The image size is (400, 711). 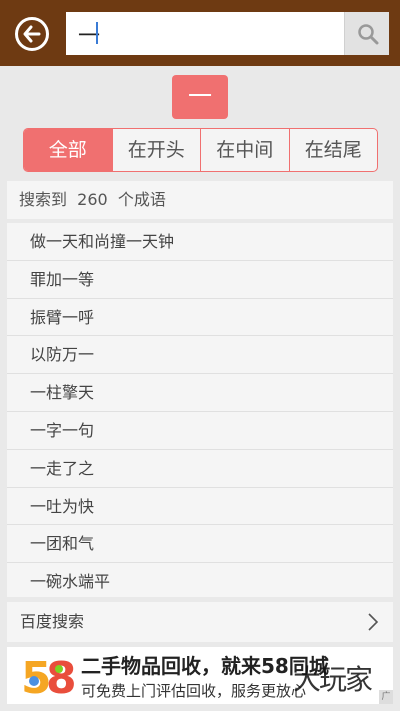 What do you see at coordinates (200, 242) in the screenshot?
I see `list-item: 做一天和尚撞一天钟` at bounding box center [200, 242].